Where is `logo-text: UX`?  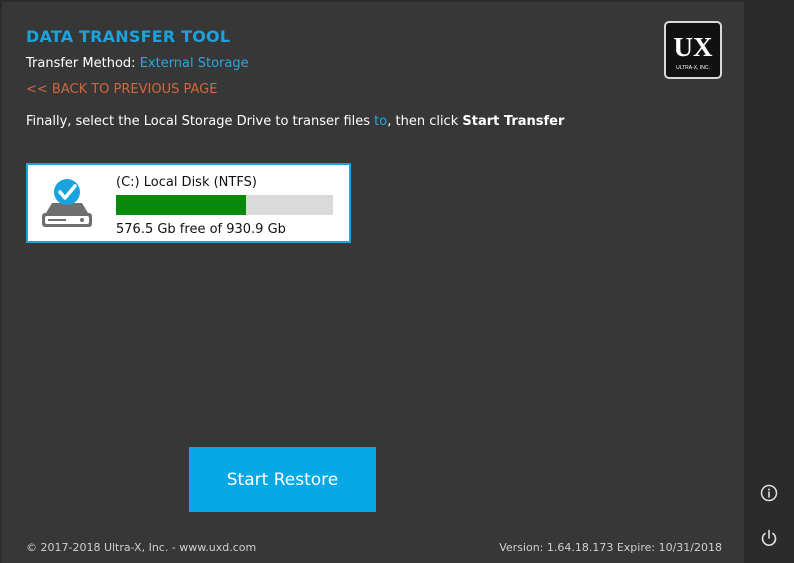 logo-text: UX is located at coordinates (693, 47).